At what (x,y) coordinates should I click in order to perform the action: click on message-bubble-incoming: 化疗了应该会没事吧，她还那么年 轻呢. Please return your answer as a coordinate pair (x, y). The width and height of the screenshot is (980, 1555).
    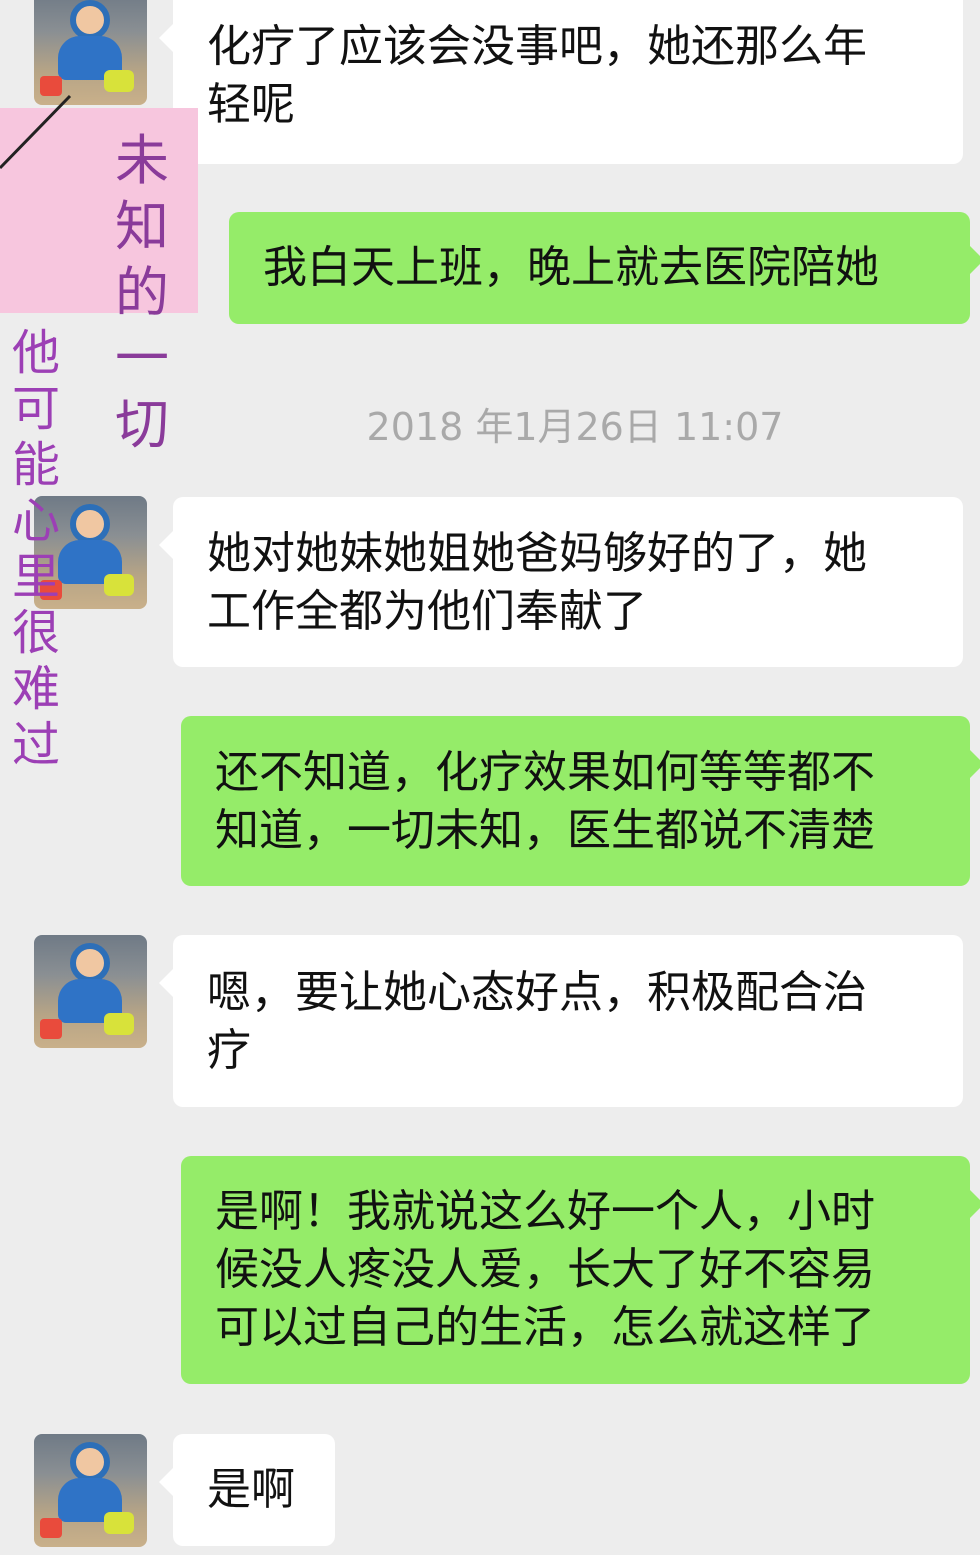
    Looking at the image, I should click on (561, 82).